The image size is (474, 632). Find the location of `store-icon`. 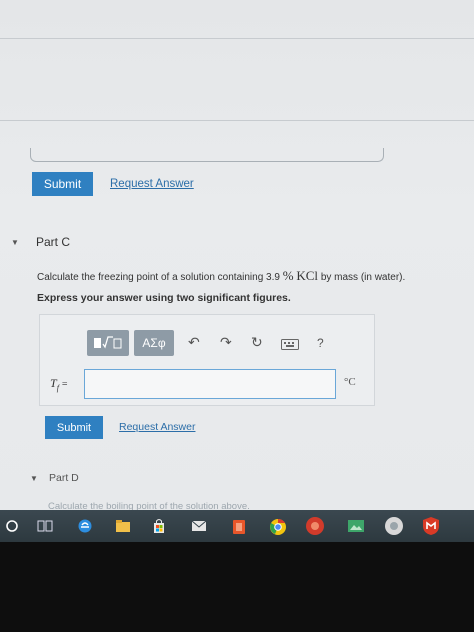

store-icon is located at coordinates (159, 526).